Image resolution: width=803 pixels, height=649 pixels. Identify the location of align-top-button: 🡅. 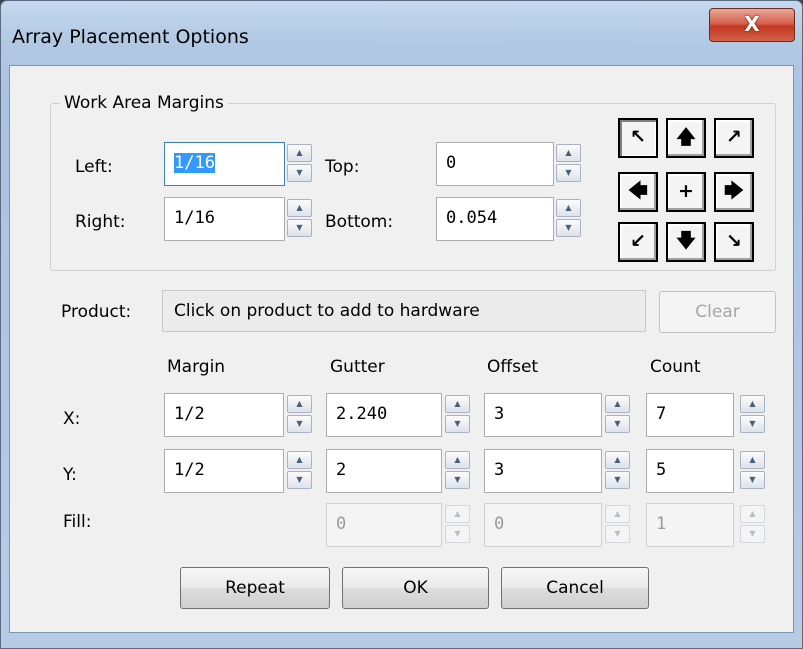
(686, 138).